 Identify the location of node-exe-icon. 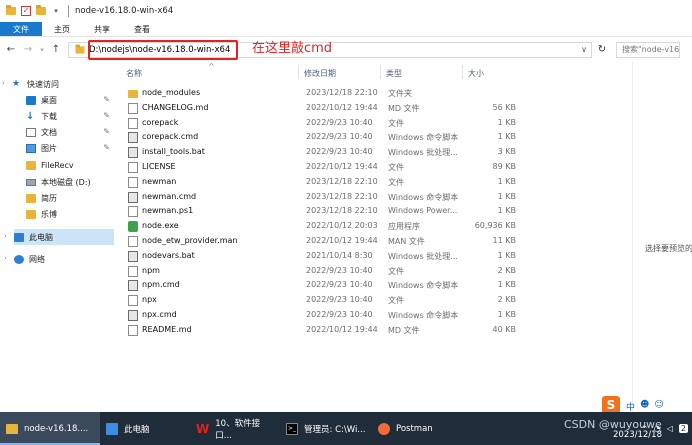
(133, 227).